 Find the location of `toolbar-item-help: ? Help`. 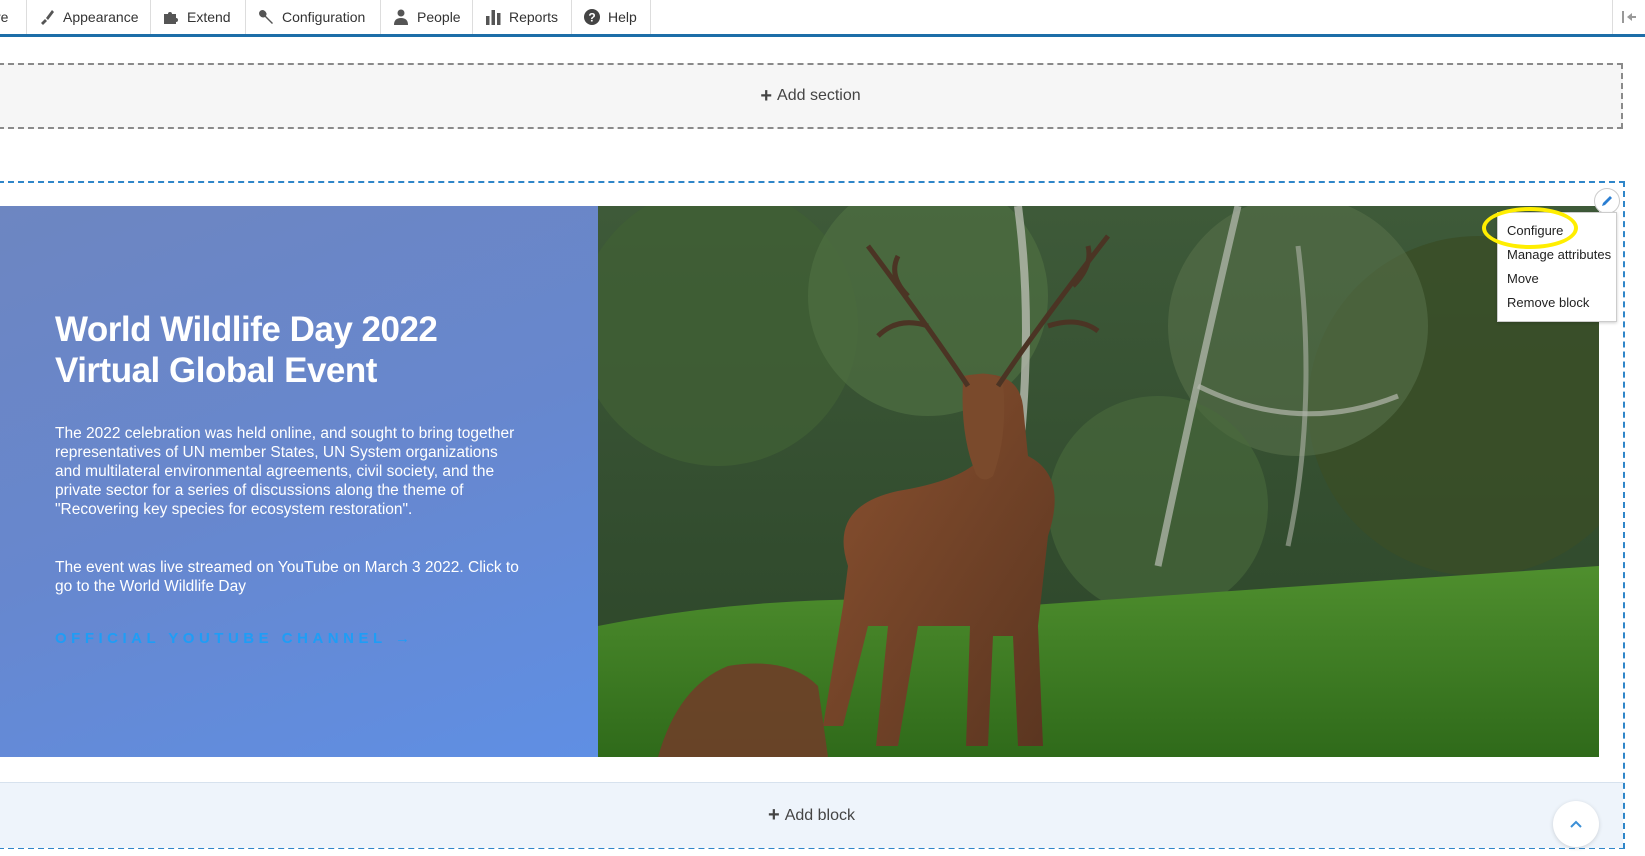

toolbar-item-help: ? Help is located at coordinates (611, 17).